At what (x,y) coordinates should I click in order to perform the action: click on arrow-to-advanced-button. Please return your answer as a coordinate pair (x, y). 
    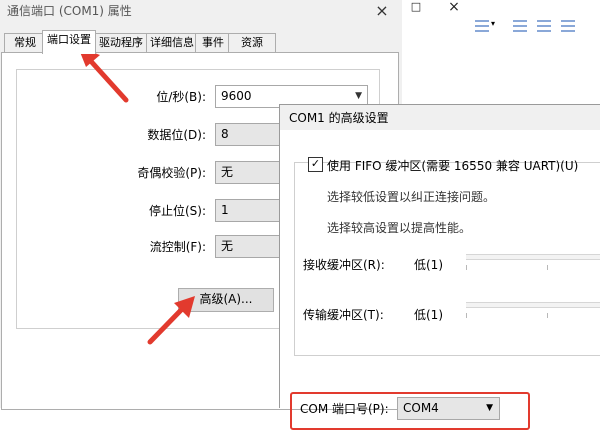
    Looking at the image, I should click on (171, 320).